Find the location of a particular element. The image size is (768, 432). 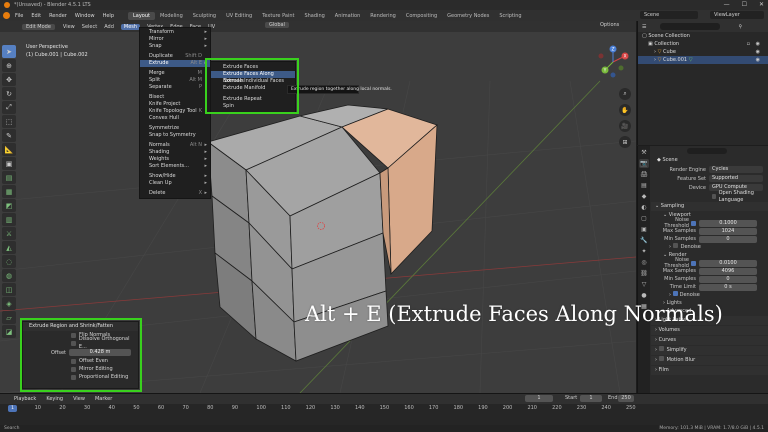

particles-tab-icon: ✦ is located at coordinates (644, 251).